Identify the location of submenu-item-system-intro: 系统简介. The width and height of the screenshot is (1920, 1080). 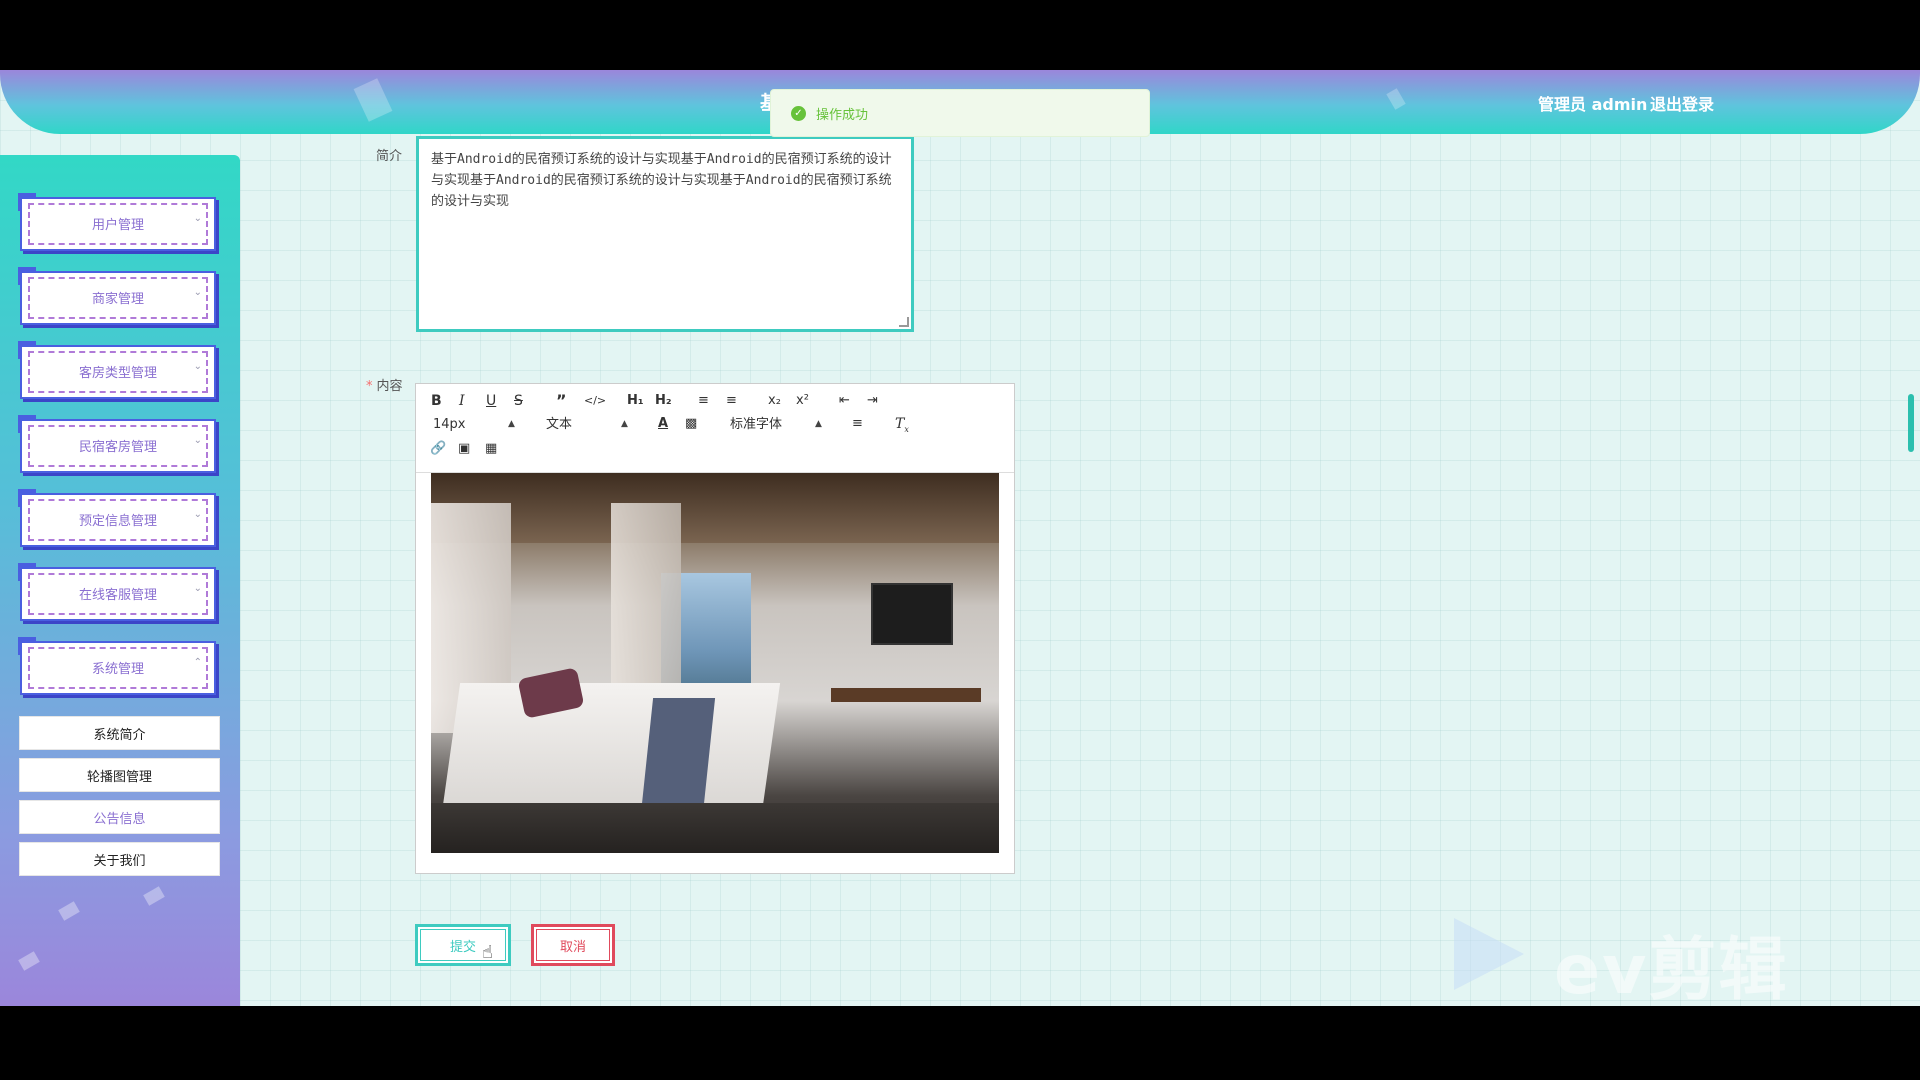
(119, 733).